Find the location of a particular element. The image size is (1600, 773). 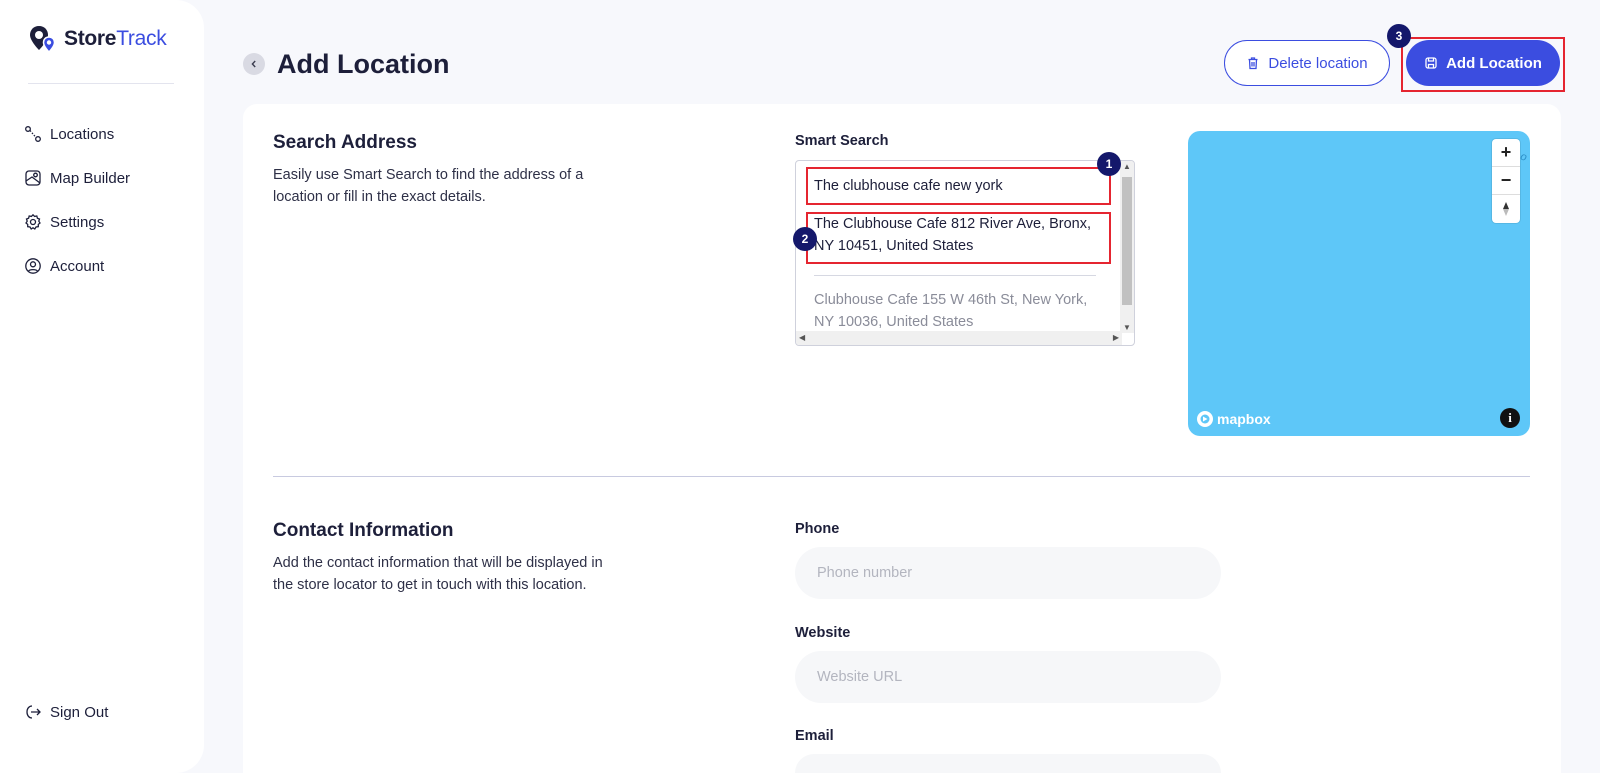

map-icon is located at coordinates (33, 178).